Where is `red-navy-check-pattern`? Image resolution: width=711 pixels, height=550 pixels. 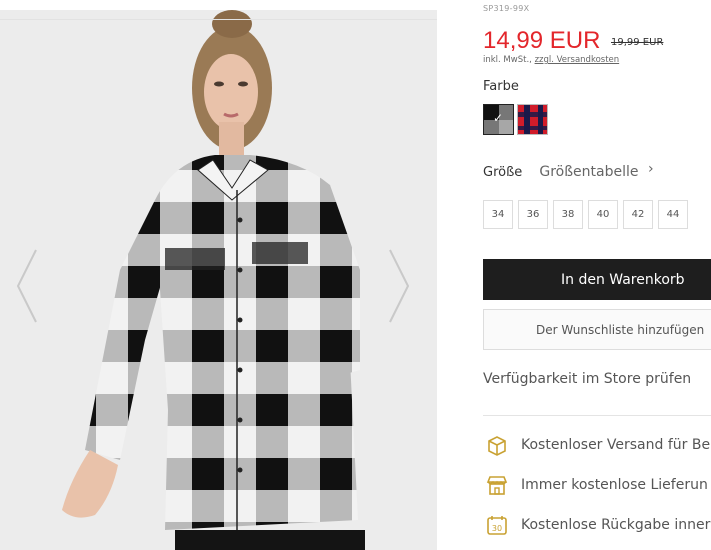
red-navy-check-pattern is located at coordinates (532, 119).